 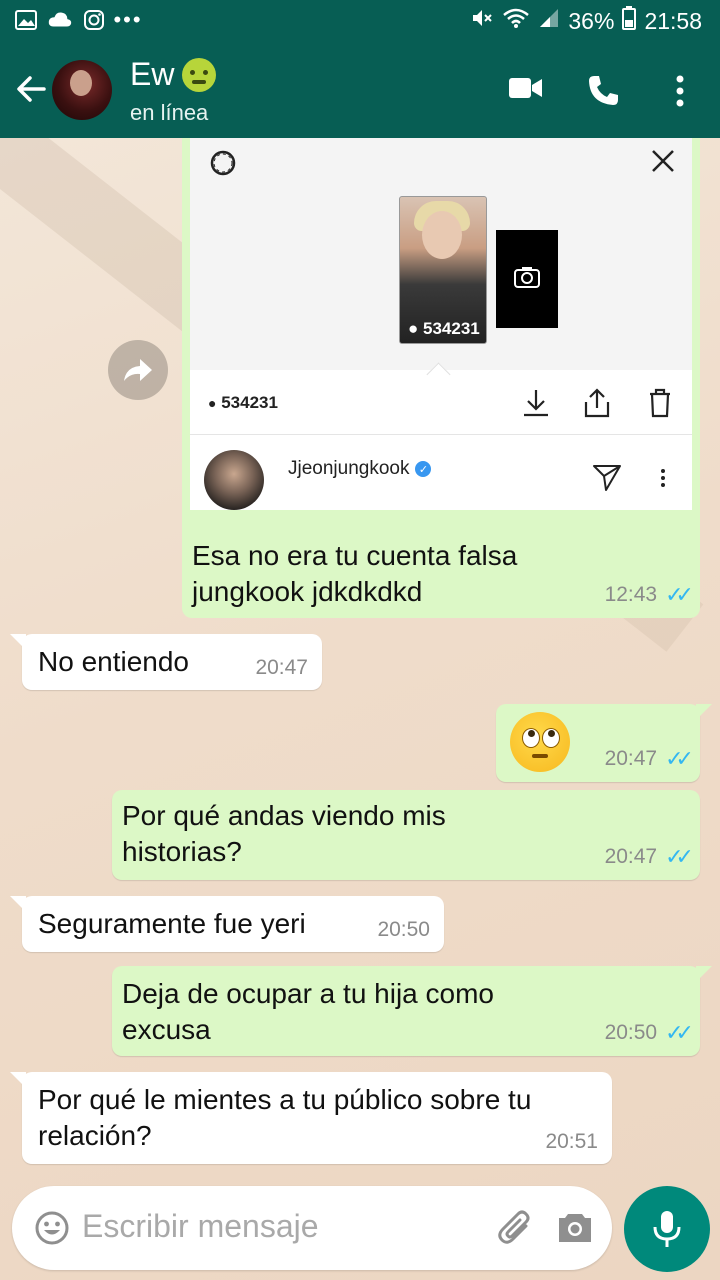 I want to click on more-vertical-icon, so click(x=663, y=478).